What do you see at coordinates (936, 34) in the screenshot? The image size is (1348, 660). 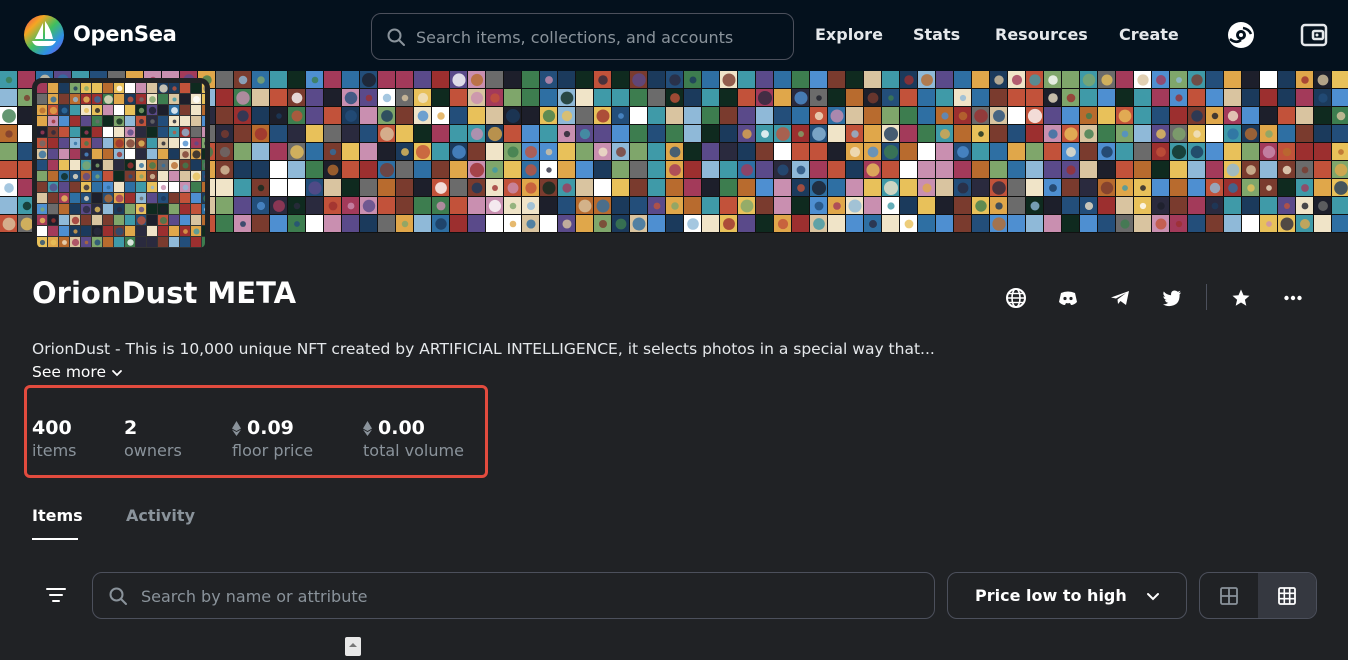 I see `nav-stats: Stats` at bounding box center [936, 34].